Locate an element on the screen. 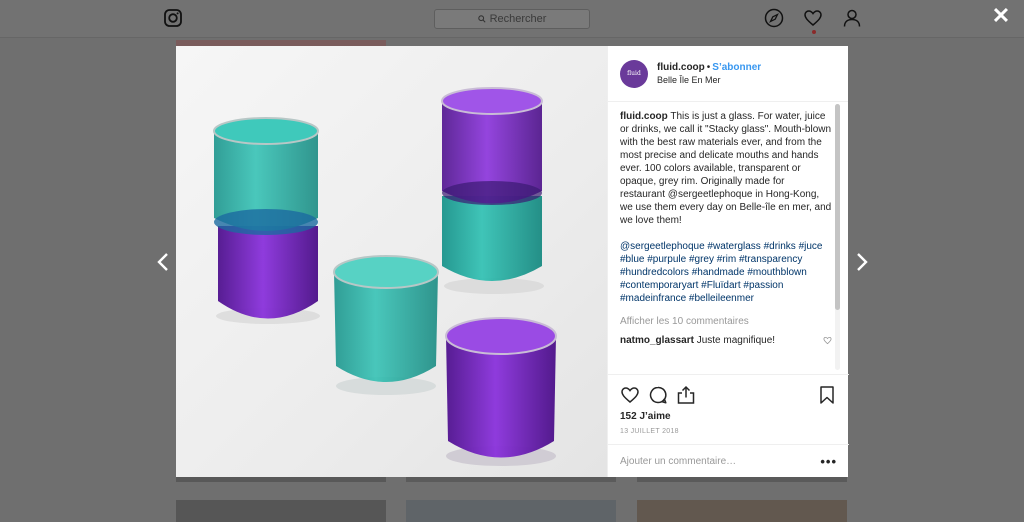 Image resolution: width=1024 pixels, height=522 pixels. more-options-button: ••• is located at coordinates (828, 461).